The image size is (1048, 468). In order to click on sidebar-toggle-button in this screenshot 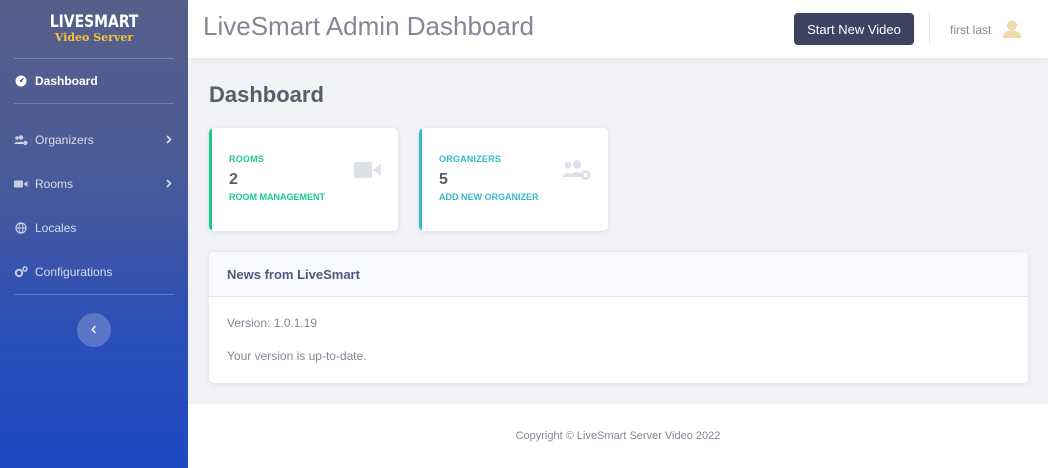, I will do `click(94, 330)`.